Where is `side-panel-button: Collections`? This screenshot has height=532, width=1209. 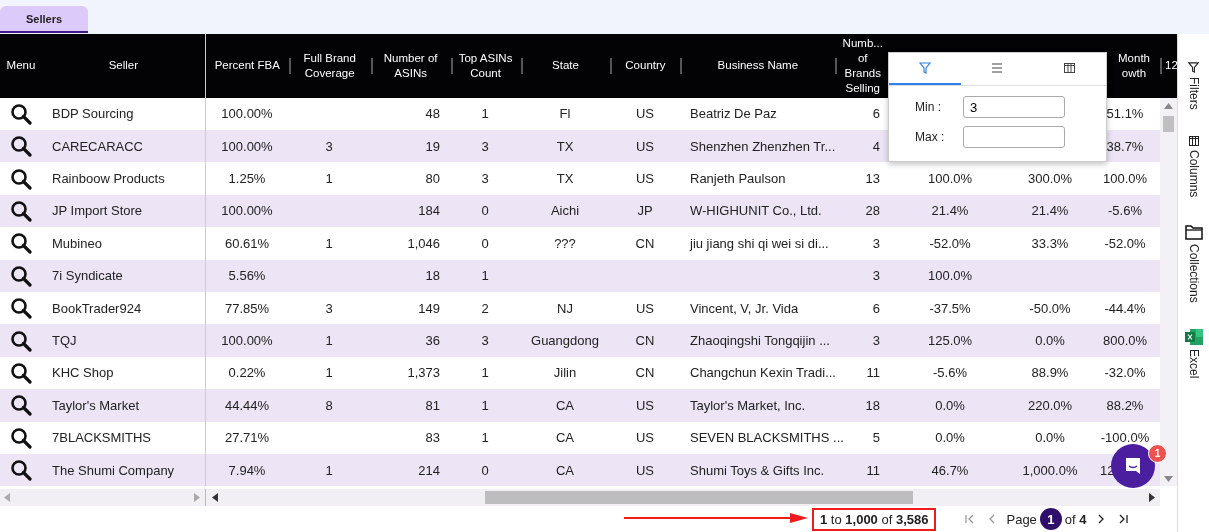 side-panel-button: Collections is located at coordinates (1193, 263).